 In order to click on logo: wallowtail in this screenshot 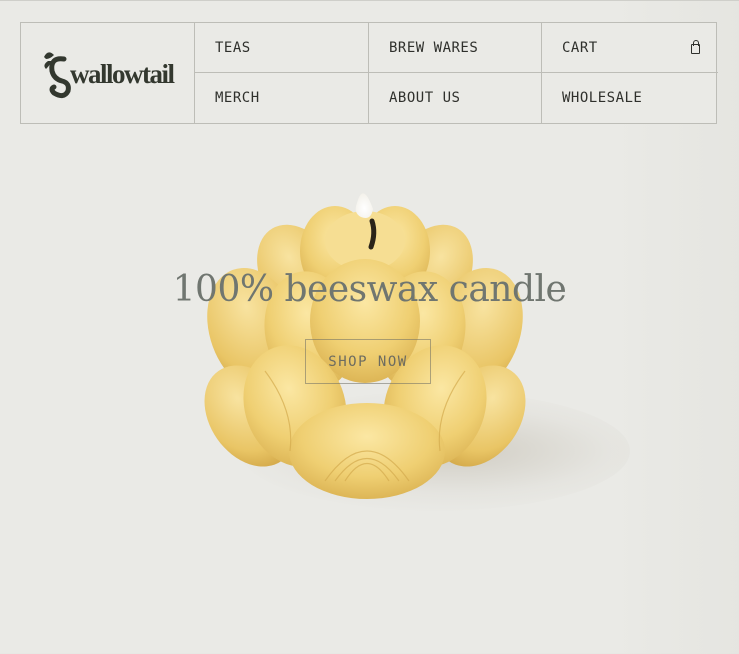, I will do `click(108, 73)`.